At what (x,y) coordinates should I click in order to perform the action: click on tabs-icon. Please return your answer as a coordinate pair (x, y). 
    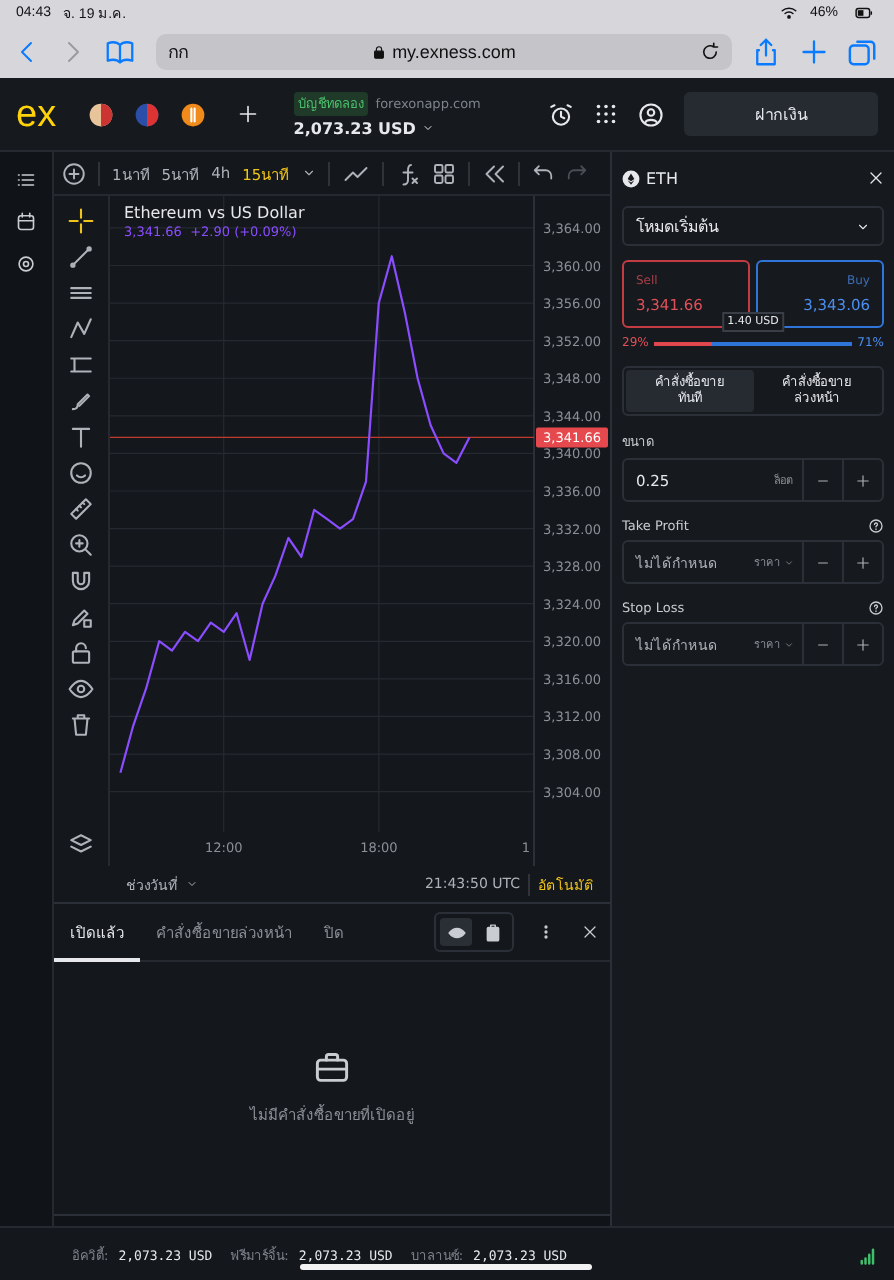
    Looking at the image, I should click on (863, 52).